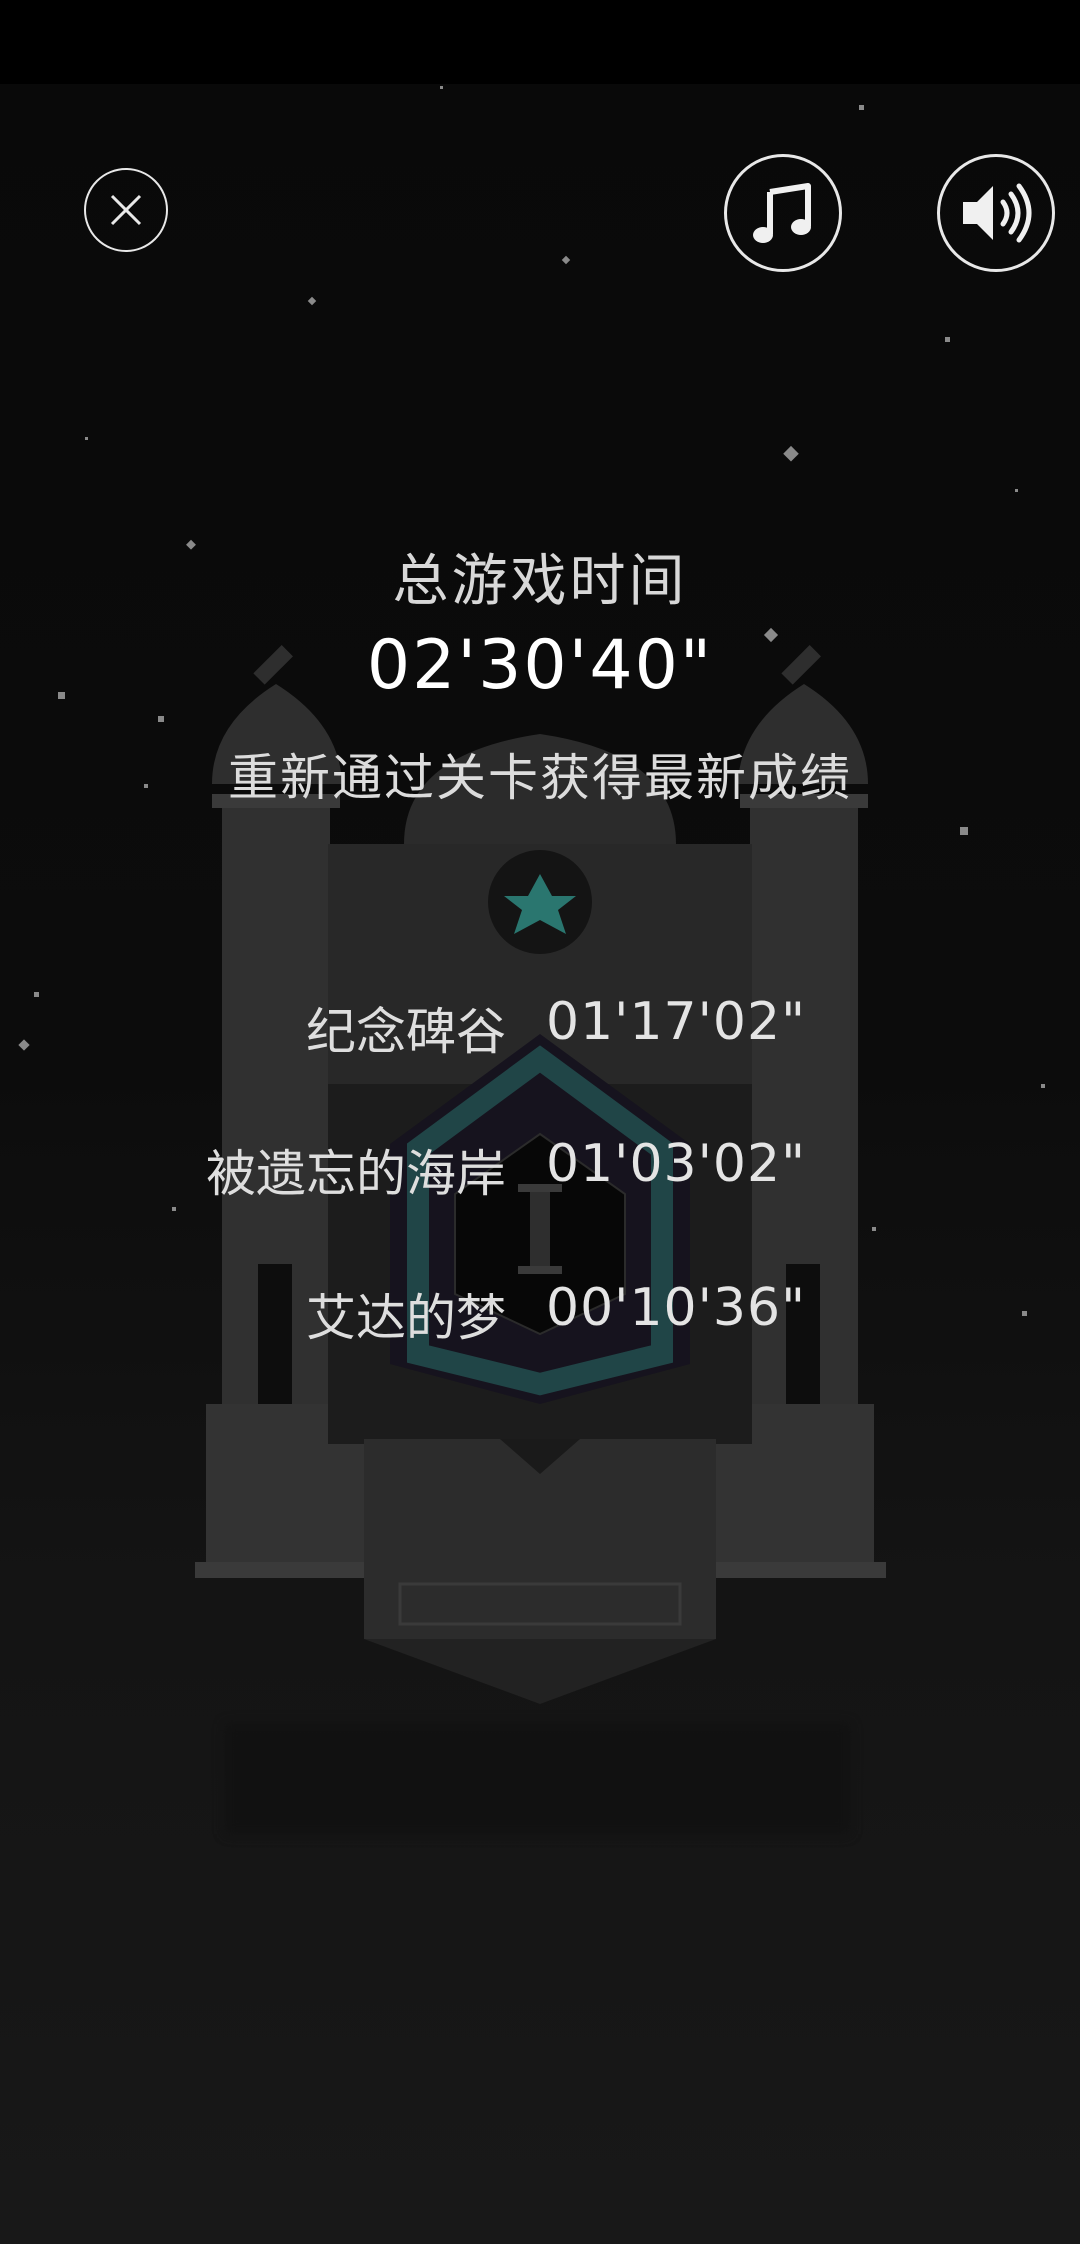  Describe the element at coordinates (540, 581) in the screenshot. I see `total-play-time-label: 总游戏时间` at that location.